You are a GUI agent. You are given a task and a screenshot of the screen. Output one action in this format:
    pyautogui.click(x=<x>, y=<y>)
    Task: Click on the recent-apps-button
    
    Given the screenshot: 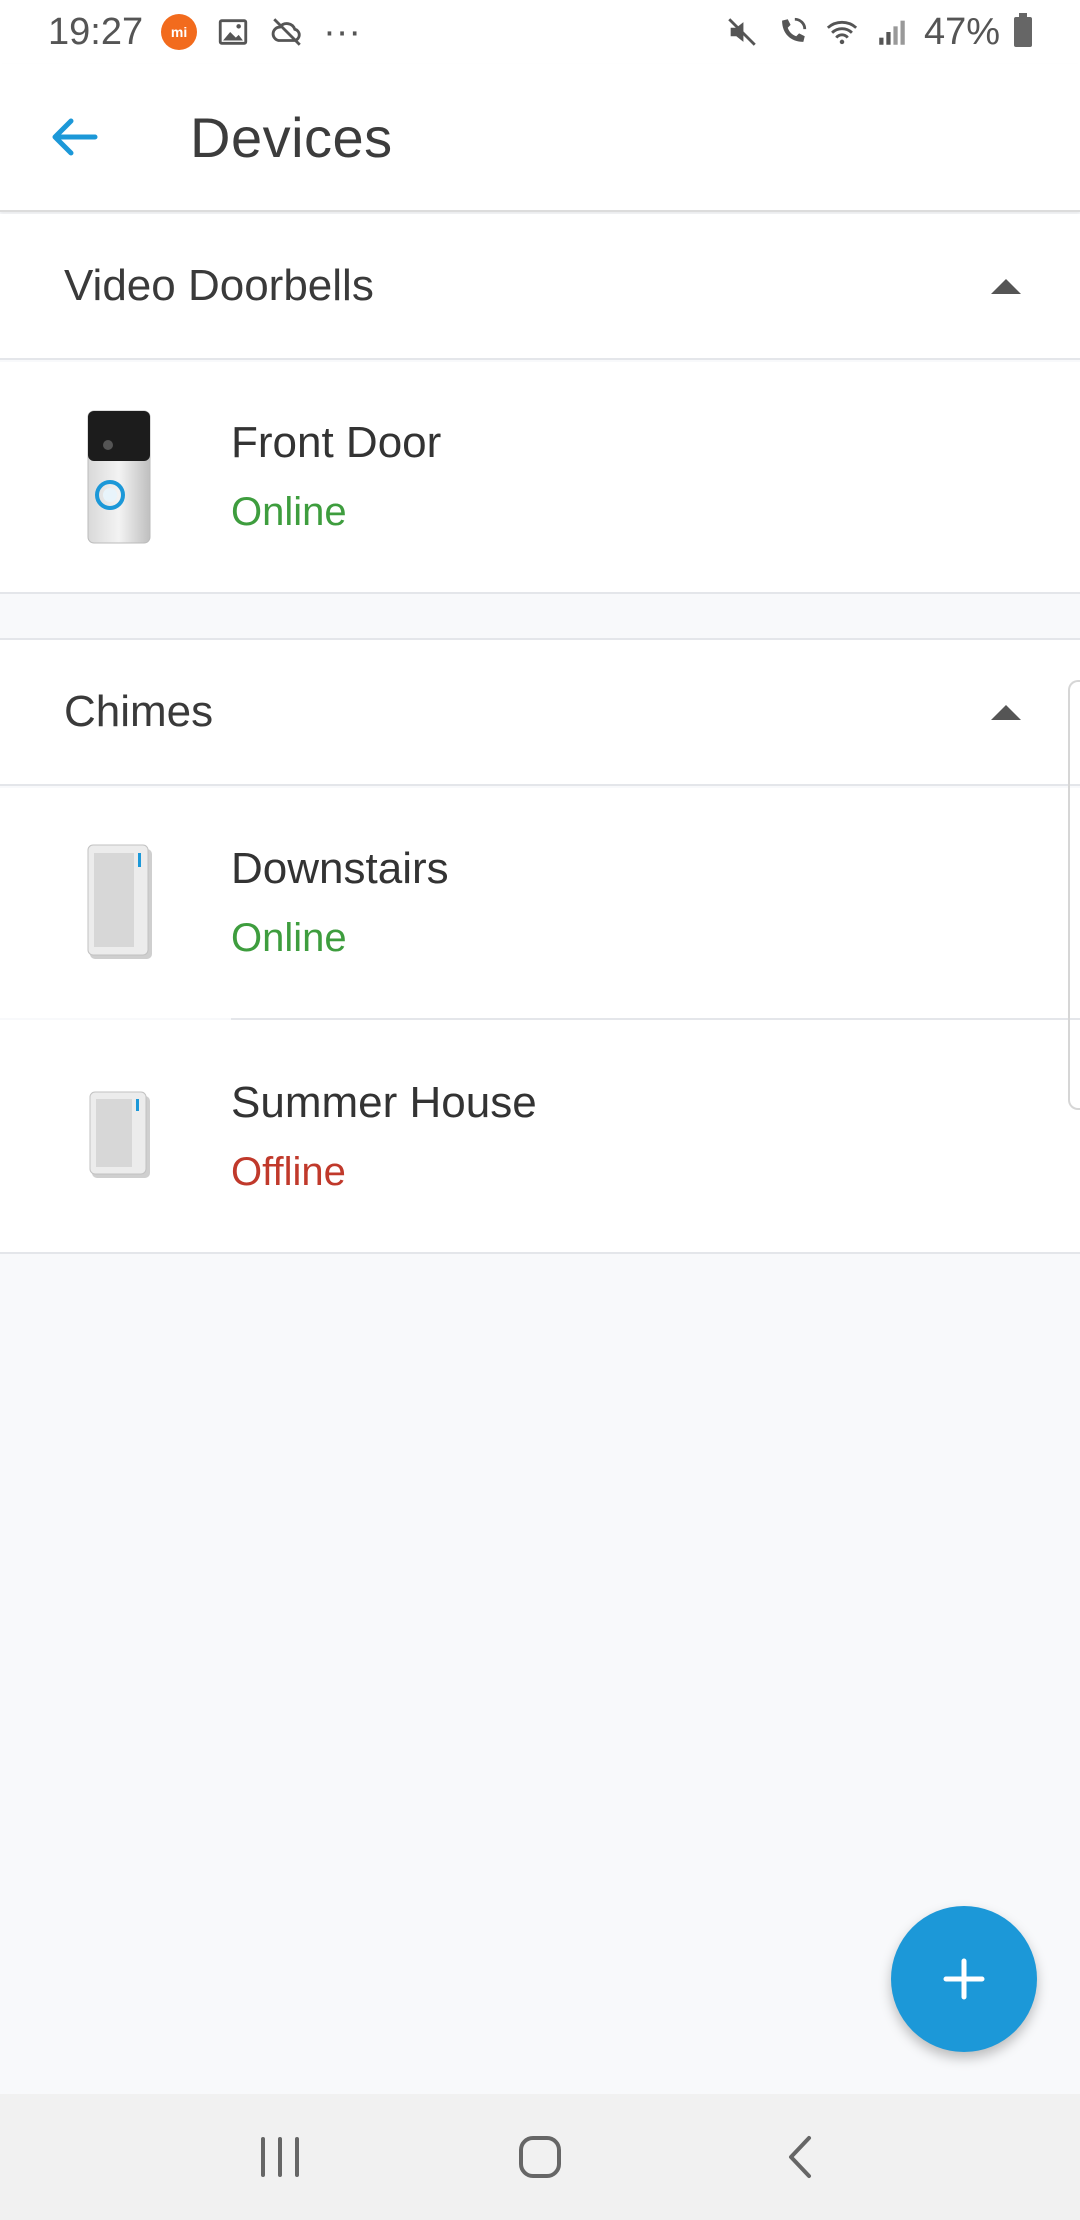 What is the action you would take?
    pyautogui.click(x=280, y=2157)
    